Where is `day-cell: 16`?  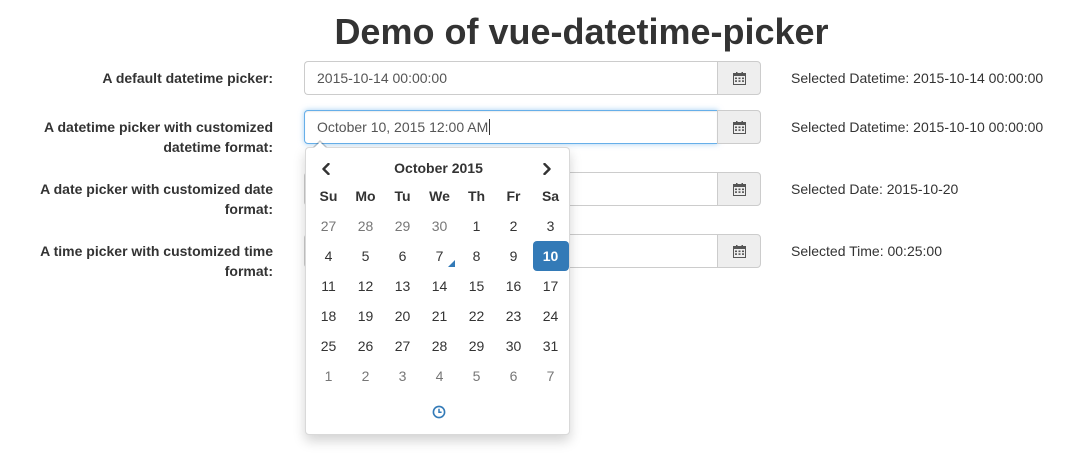 day-cell: 16 is located at coordinates (513, 286).